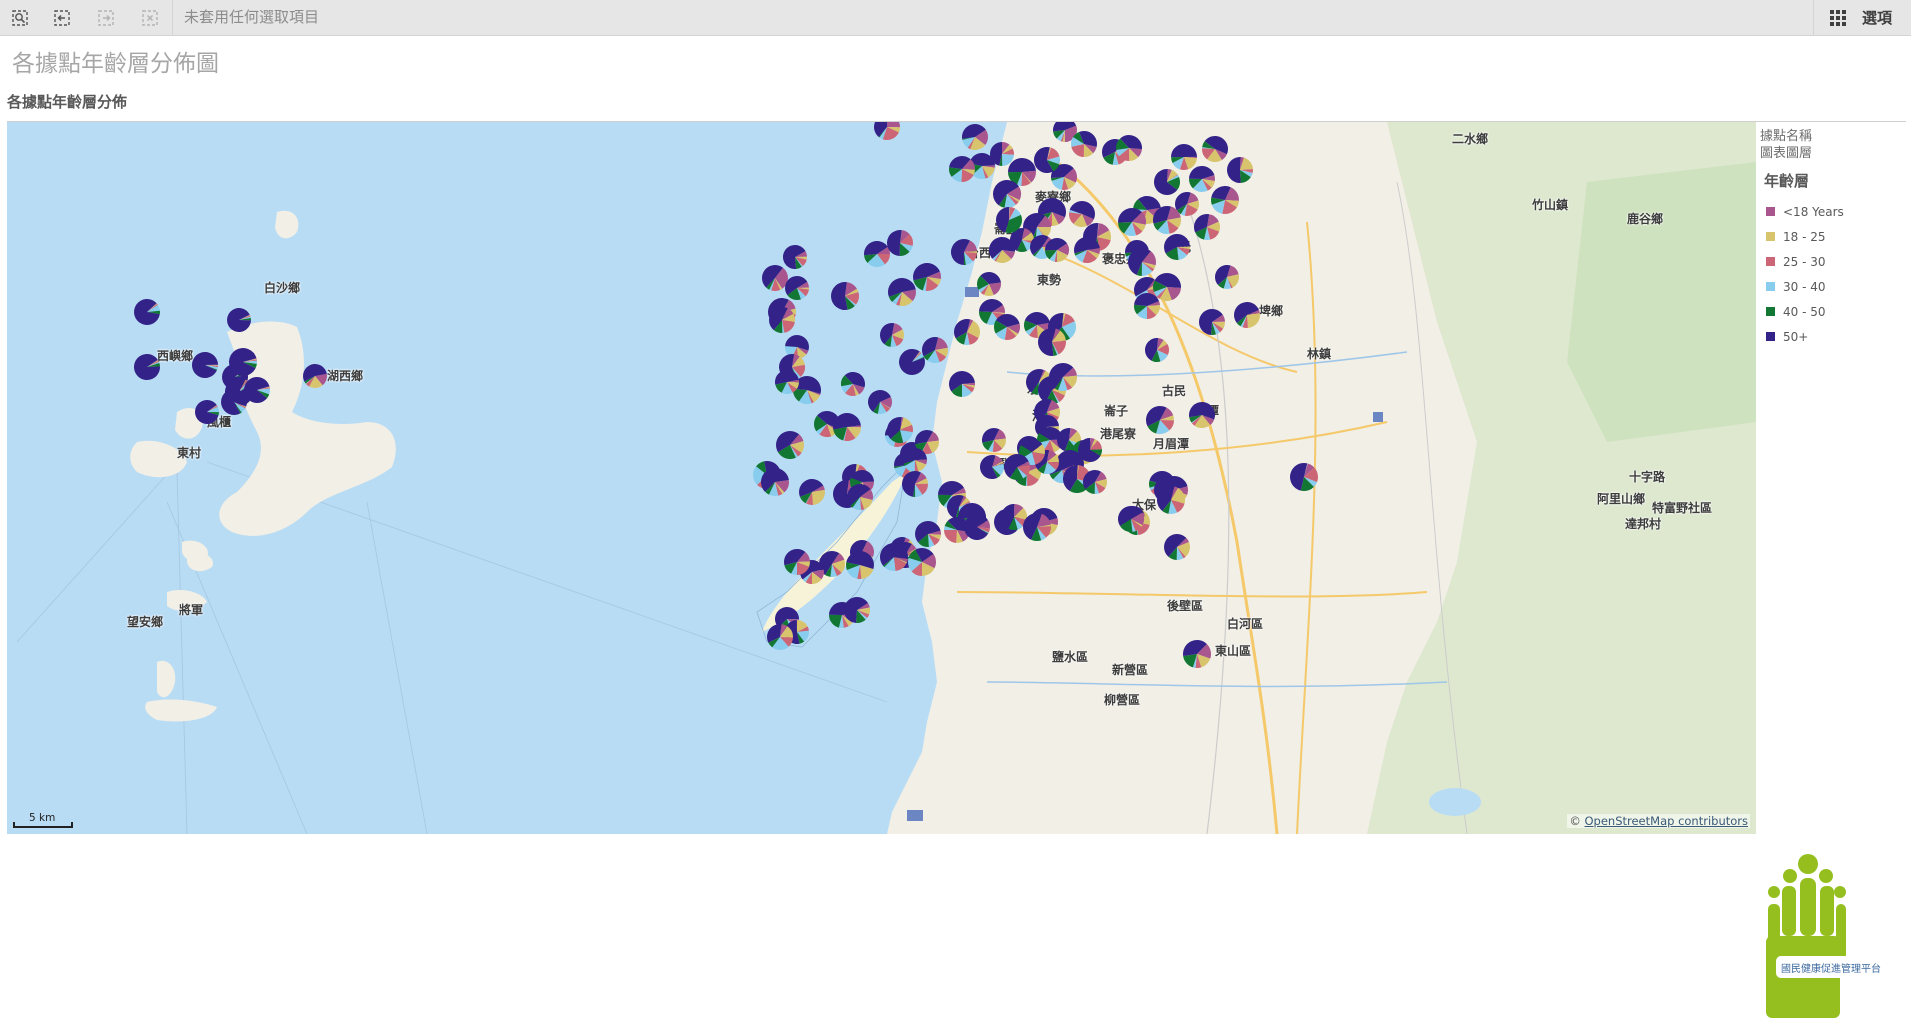  Describe the element at coordinates (1837, 261) in the screenshot. I see `legend-item: 25 - 30` at that location.